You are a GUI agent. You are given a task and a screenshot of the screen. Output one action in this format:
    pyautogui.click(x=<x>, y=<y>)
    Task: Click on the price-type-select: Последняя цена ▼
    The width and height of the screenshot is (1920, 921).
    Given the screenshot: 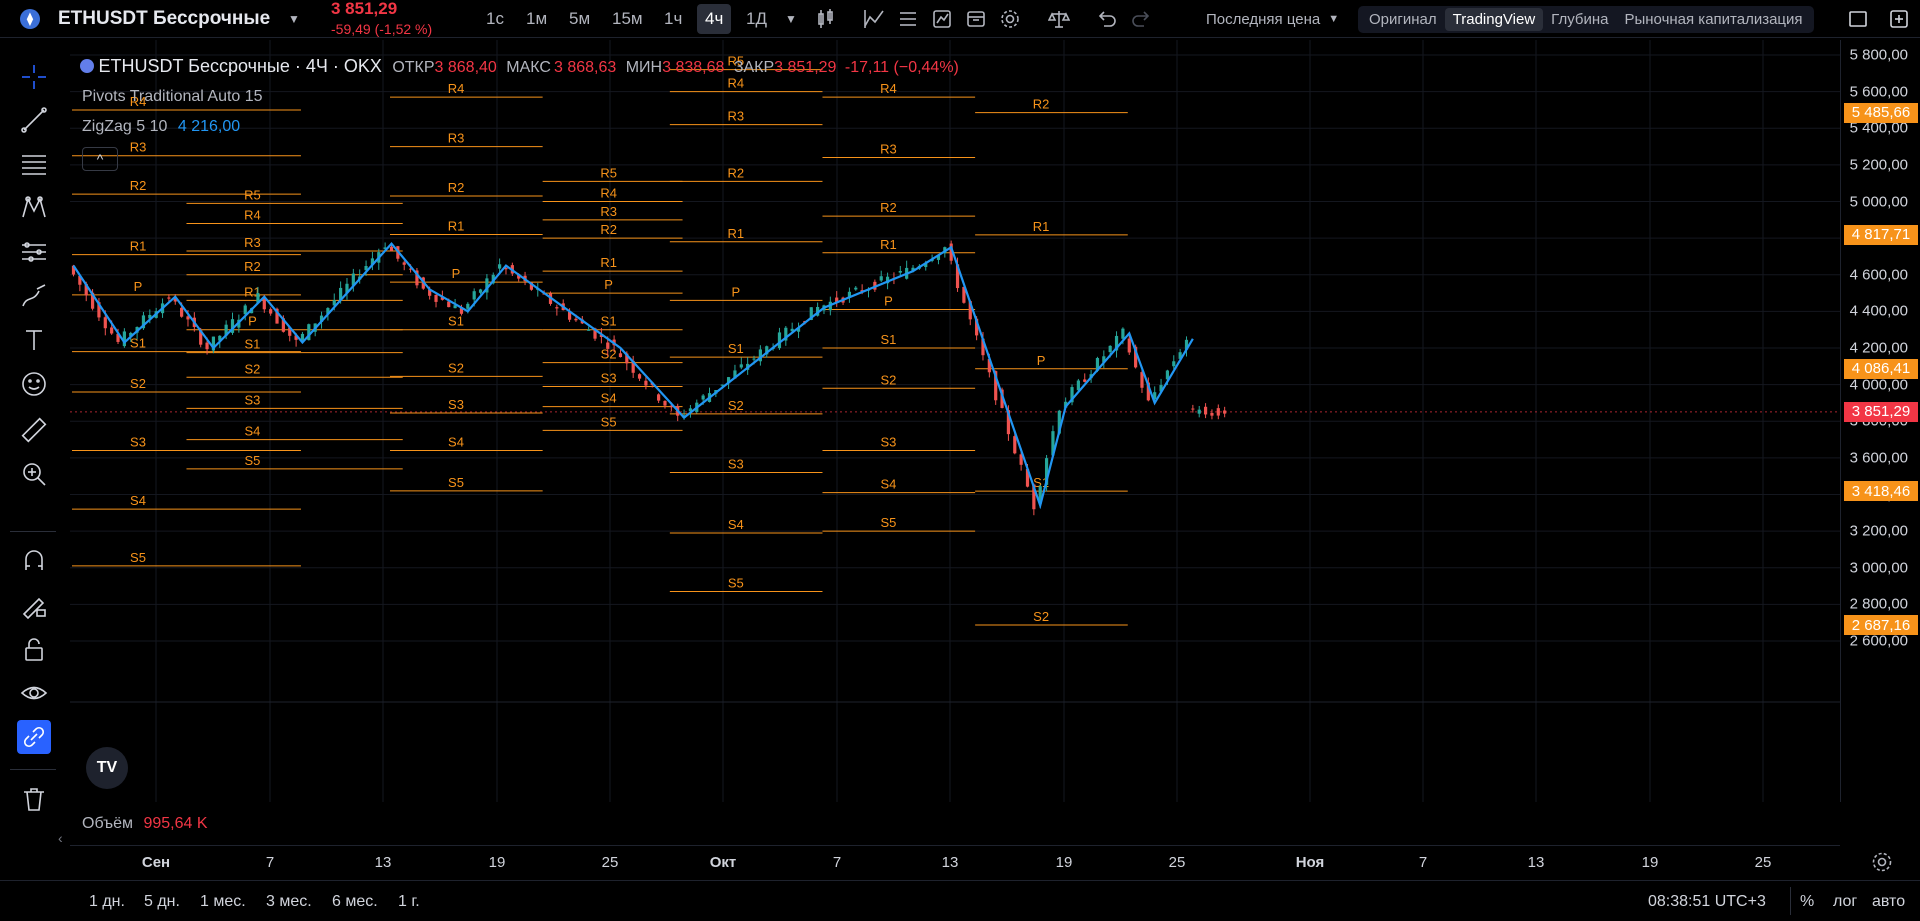 What is the action you would take?
    pyautogui.click(x=1272, y=19)
    